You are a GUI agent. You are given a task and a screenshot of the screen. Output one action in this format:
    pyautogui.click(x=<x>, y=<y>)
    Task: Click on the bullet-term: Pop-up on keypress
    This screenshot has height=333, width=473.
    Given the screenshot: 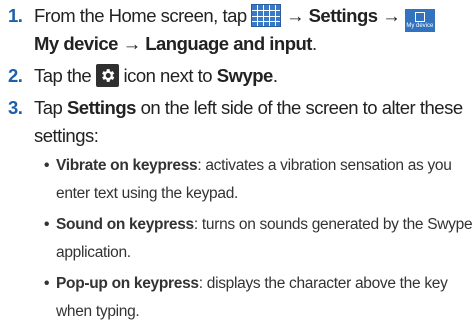 What is the action you would take?
    pyautogui.click(x=127, y=283)
    